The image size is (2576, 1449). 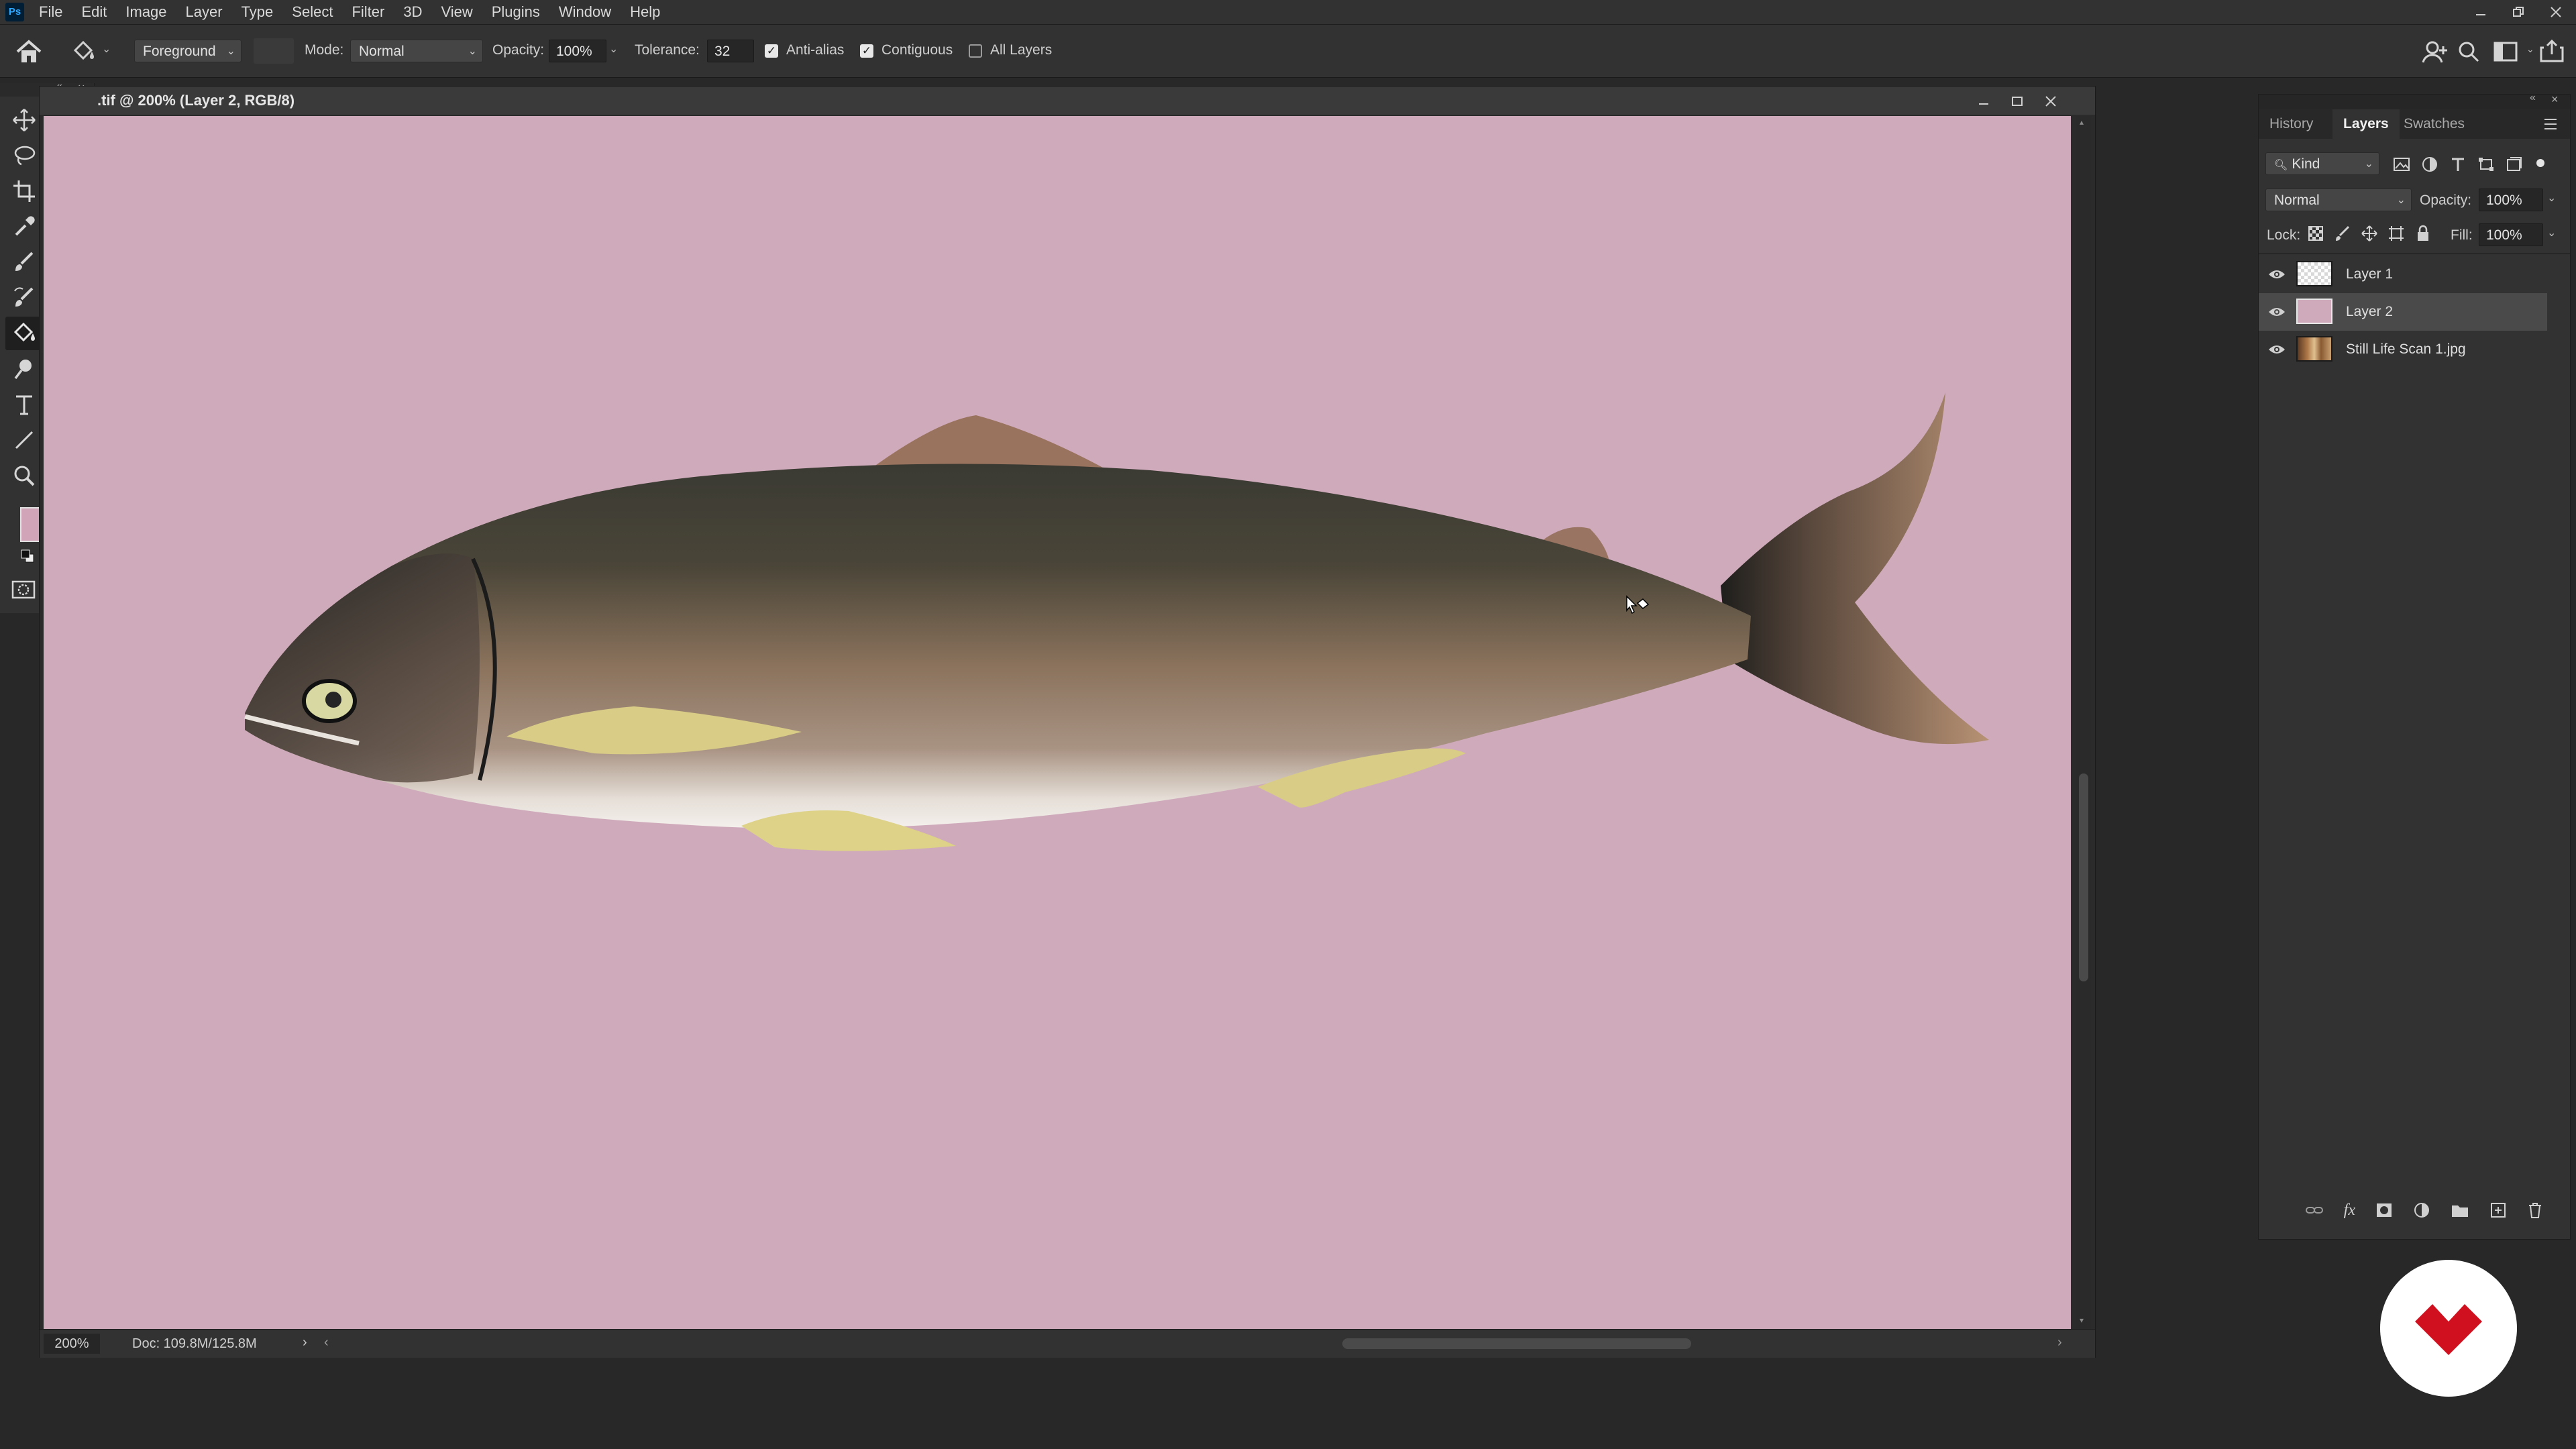 What do you see at coordinates (2514, 164) in the screenshot?
I see `smart-object-filter-icon` at bounding box center [2514, 164].